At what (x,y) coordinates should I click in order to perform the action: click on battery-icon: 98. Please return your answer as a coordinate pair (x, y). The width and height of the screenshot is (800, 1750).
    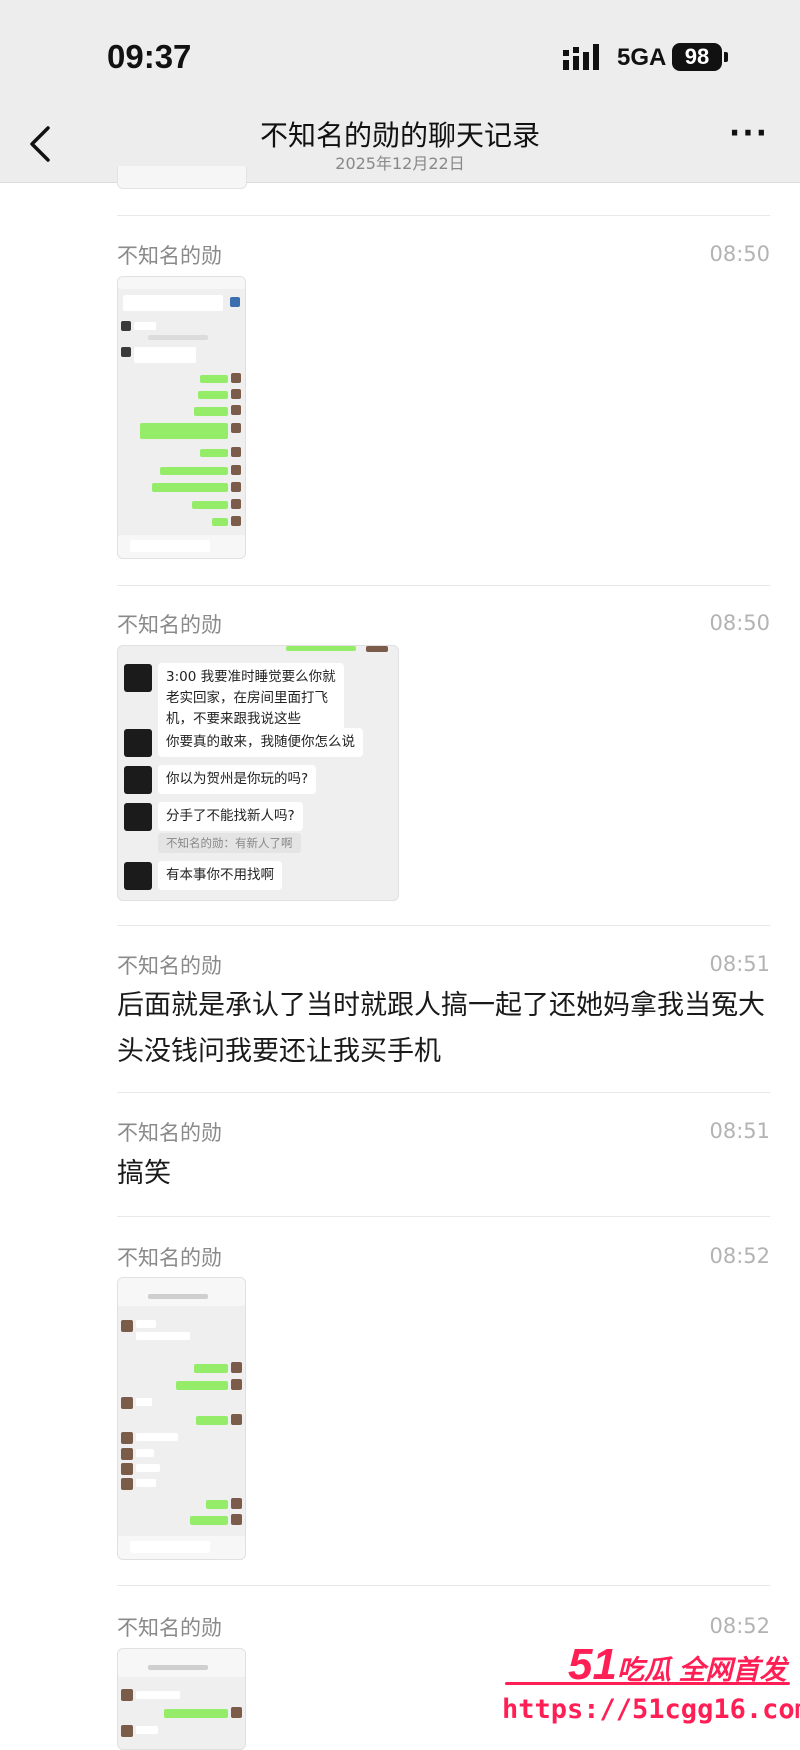
    Looking at the image, I should click on (697, 57).